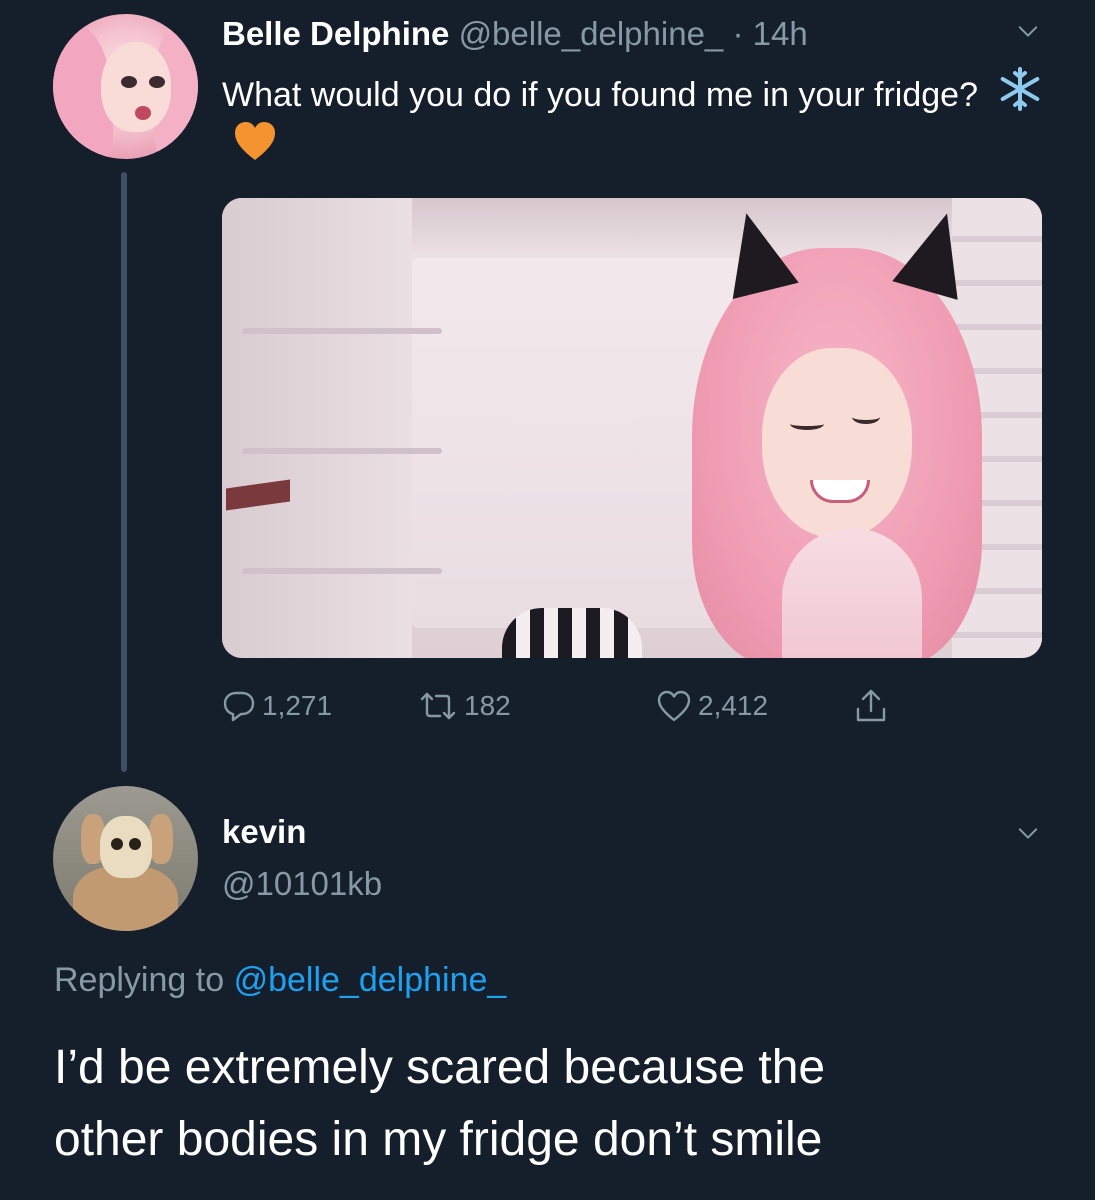  I want to click on reply-author-display-name: kevin, so click(264, 832).